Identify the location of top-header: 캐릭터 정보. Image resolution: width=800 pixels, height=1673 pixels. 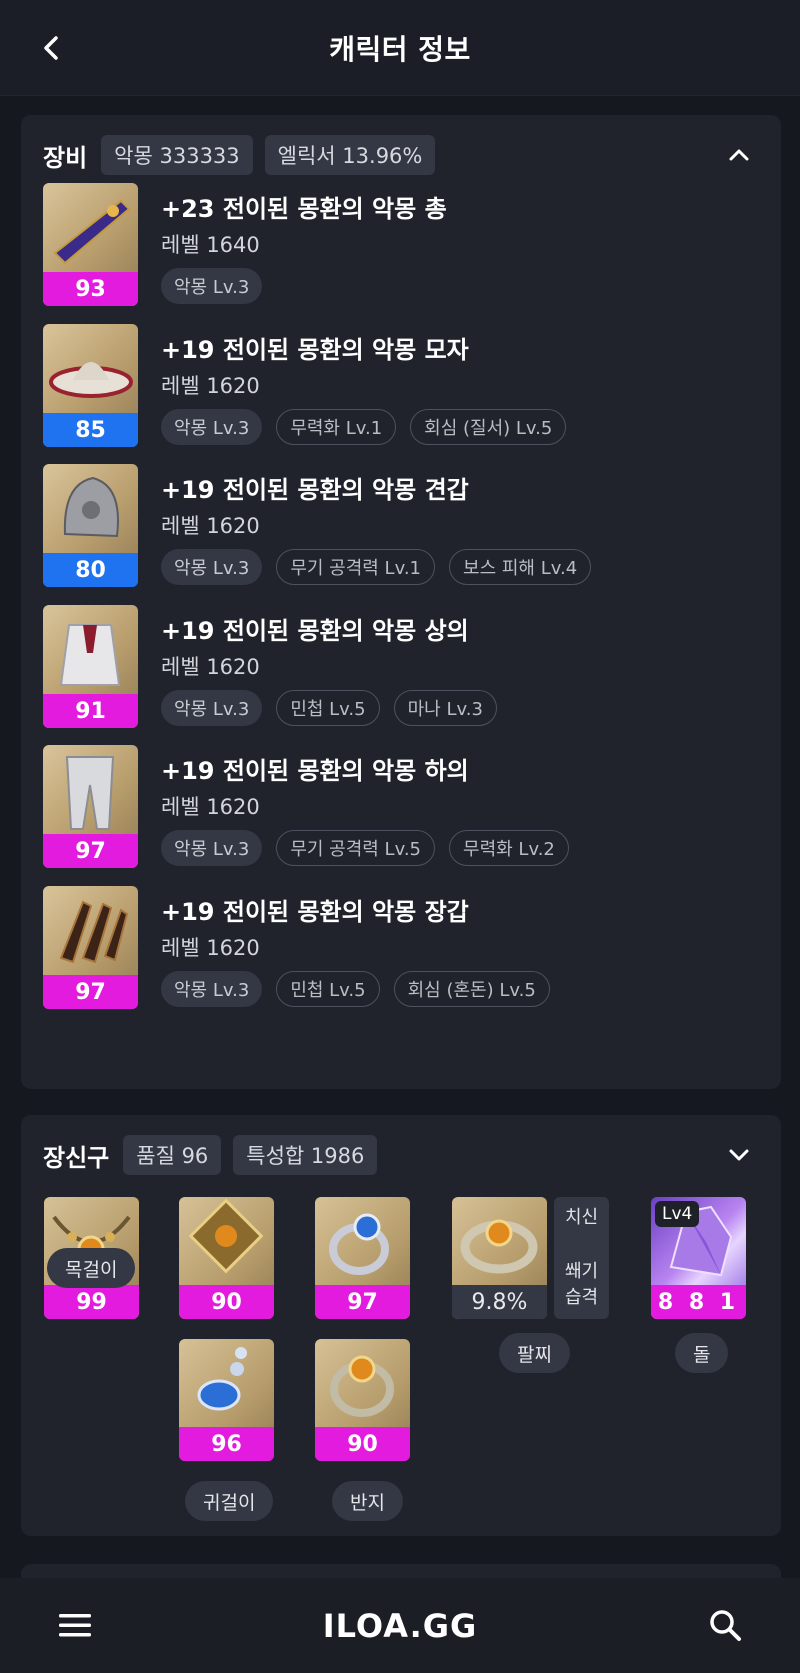
(400, 48).